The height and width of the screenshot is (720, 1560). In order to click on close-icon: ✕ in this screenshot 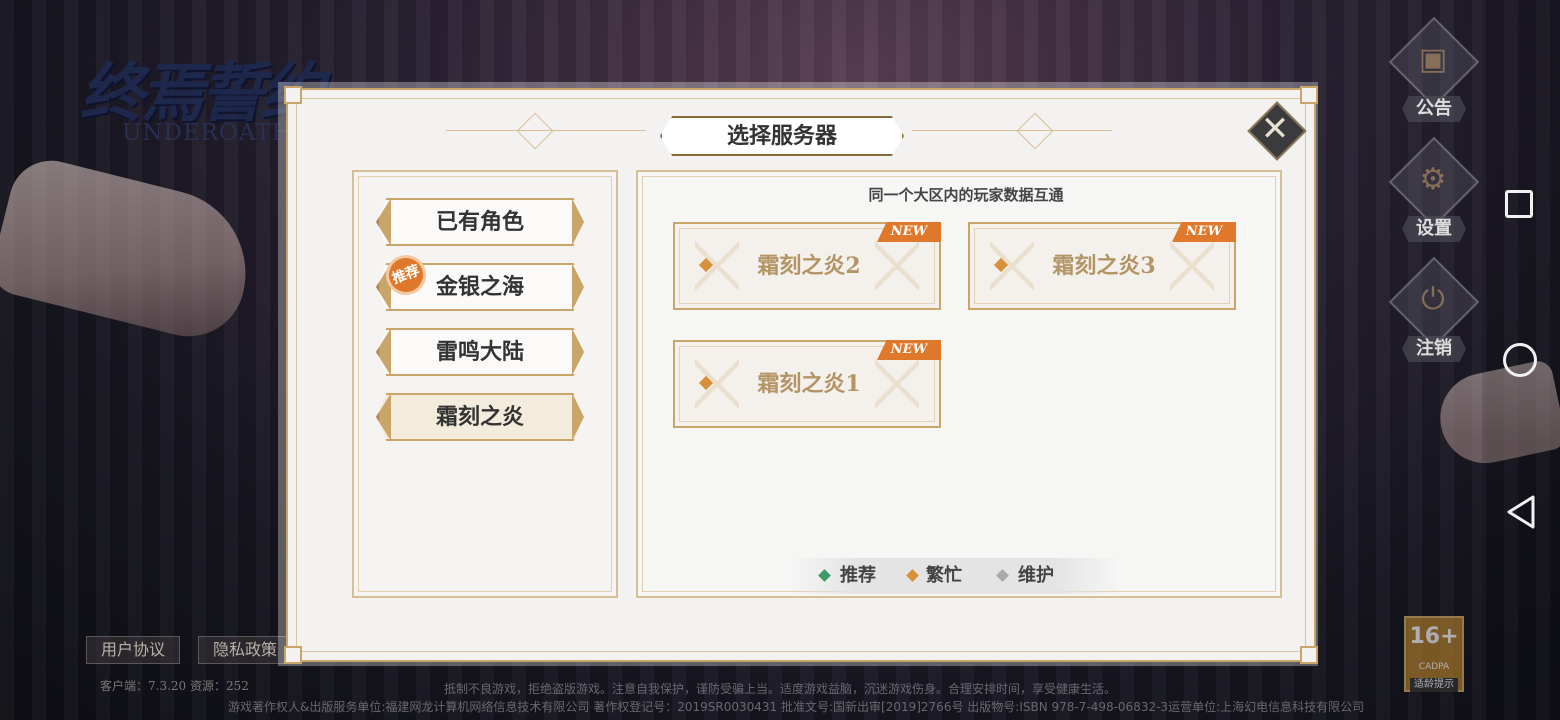, I will do `click(1275, 129)`.